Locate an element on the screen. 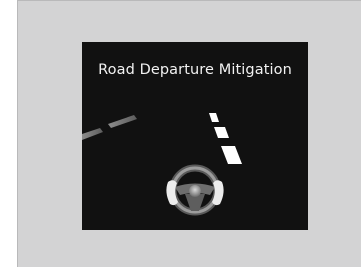 The height and width of the screenshot is (267, 361). steering-wheel-icon is located at coordinates (195, 190).